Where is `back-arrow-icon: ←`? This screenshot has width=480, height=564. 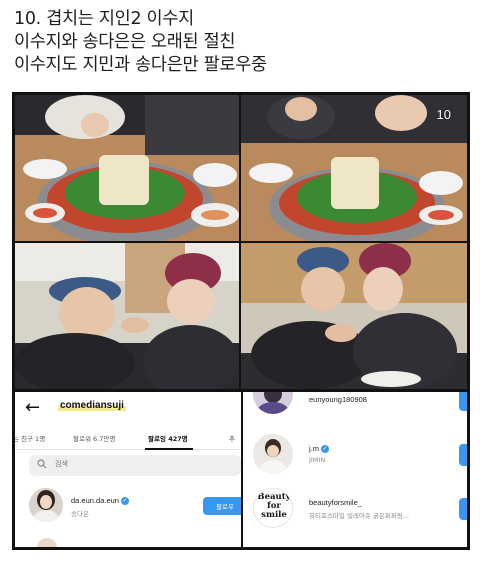
back-arrow-icon: ← is located at coordinates (36, 408).